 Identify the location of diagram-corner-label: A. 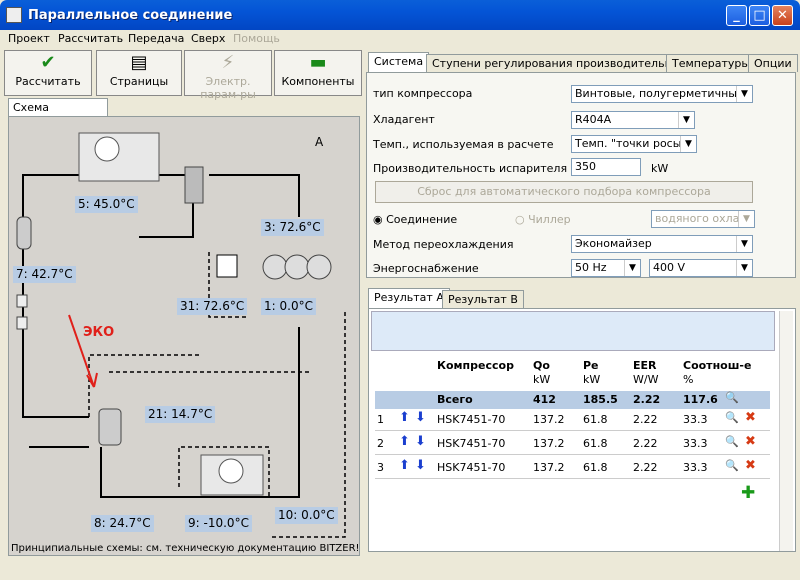
(319, 142).